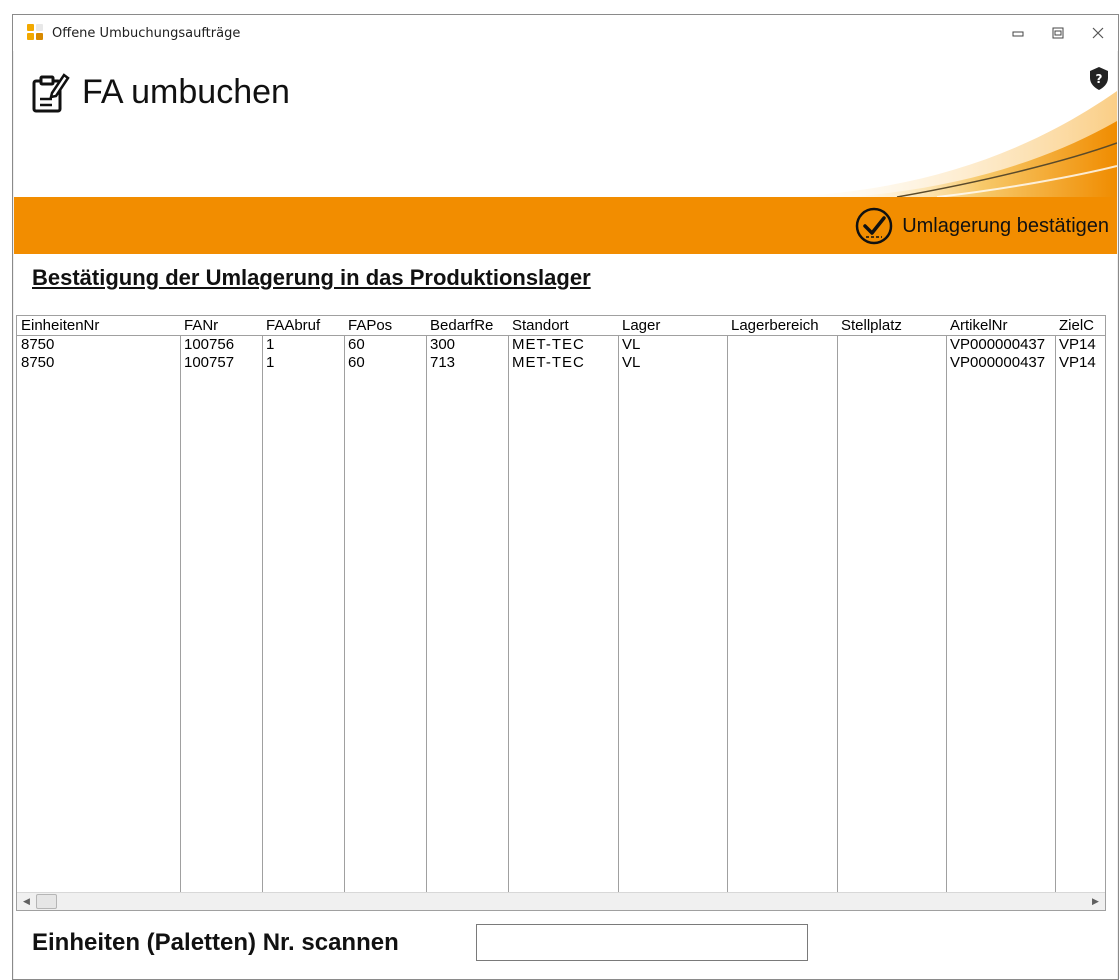 This screenshot has height=980, width=1119. What do you see at coordinates (146, 33) in the screenshot?
I see `window-title: Offene Umbuchungsaufträge` at bounding box center [146, 33].